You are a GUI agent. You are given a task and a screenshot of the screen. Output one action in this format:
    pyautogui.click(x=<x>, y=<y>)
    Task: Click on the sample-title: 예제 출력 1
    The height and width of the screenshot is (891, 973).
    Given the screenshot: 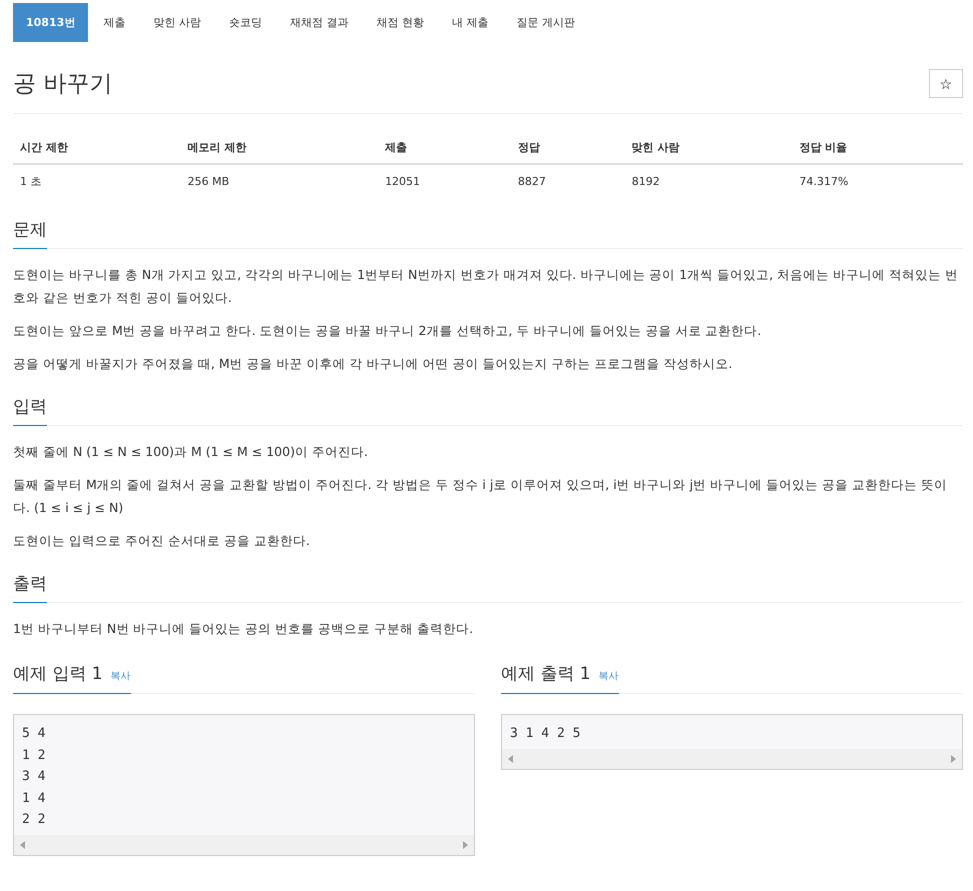 What is the action you would take?
    pyautogui.click(x=546, y=674)
    